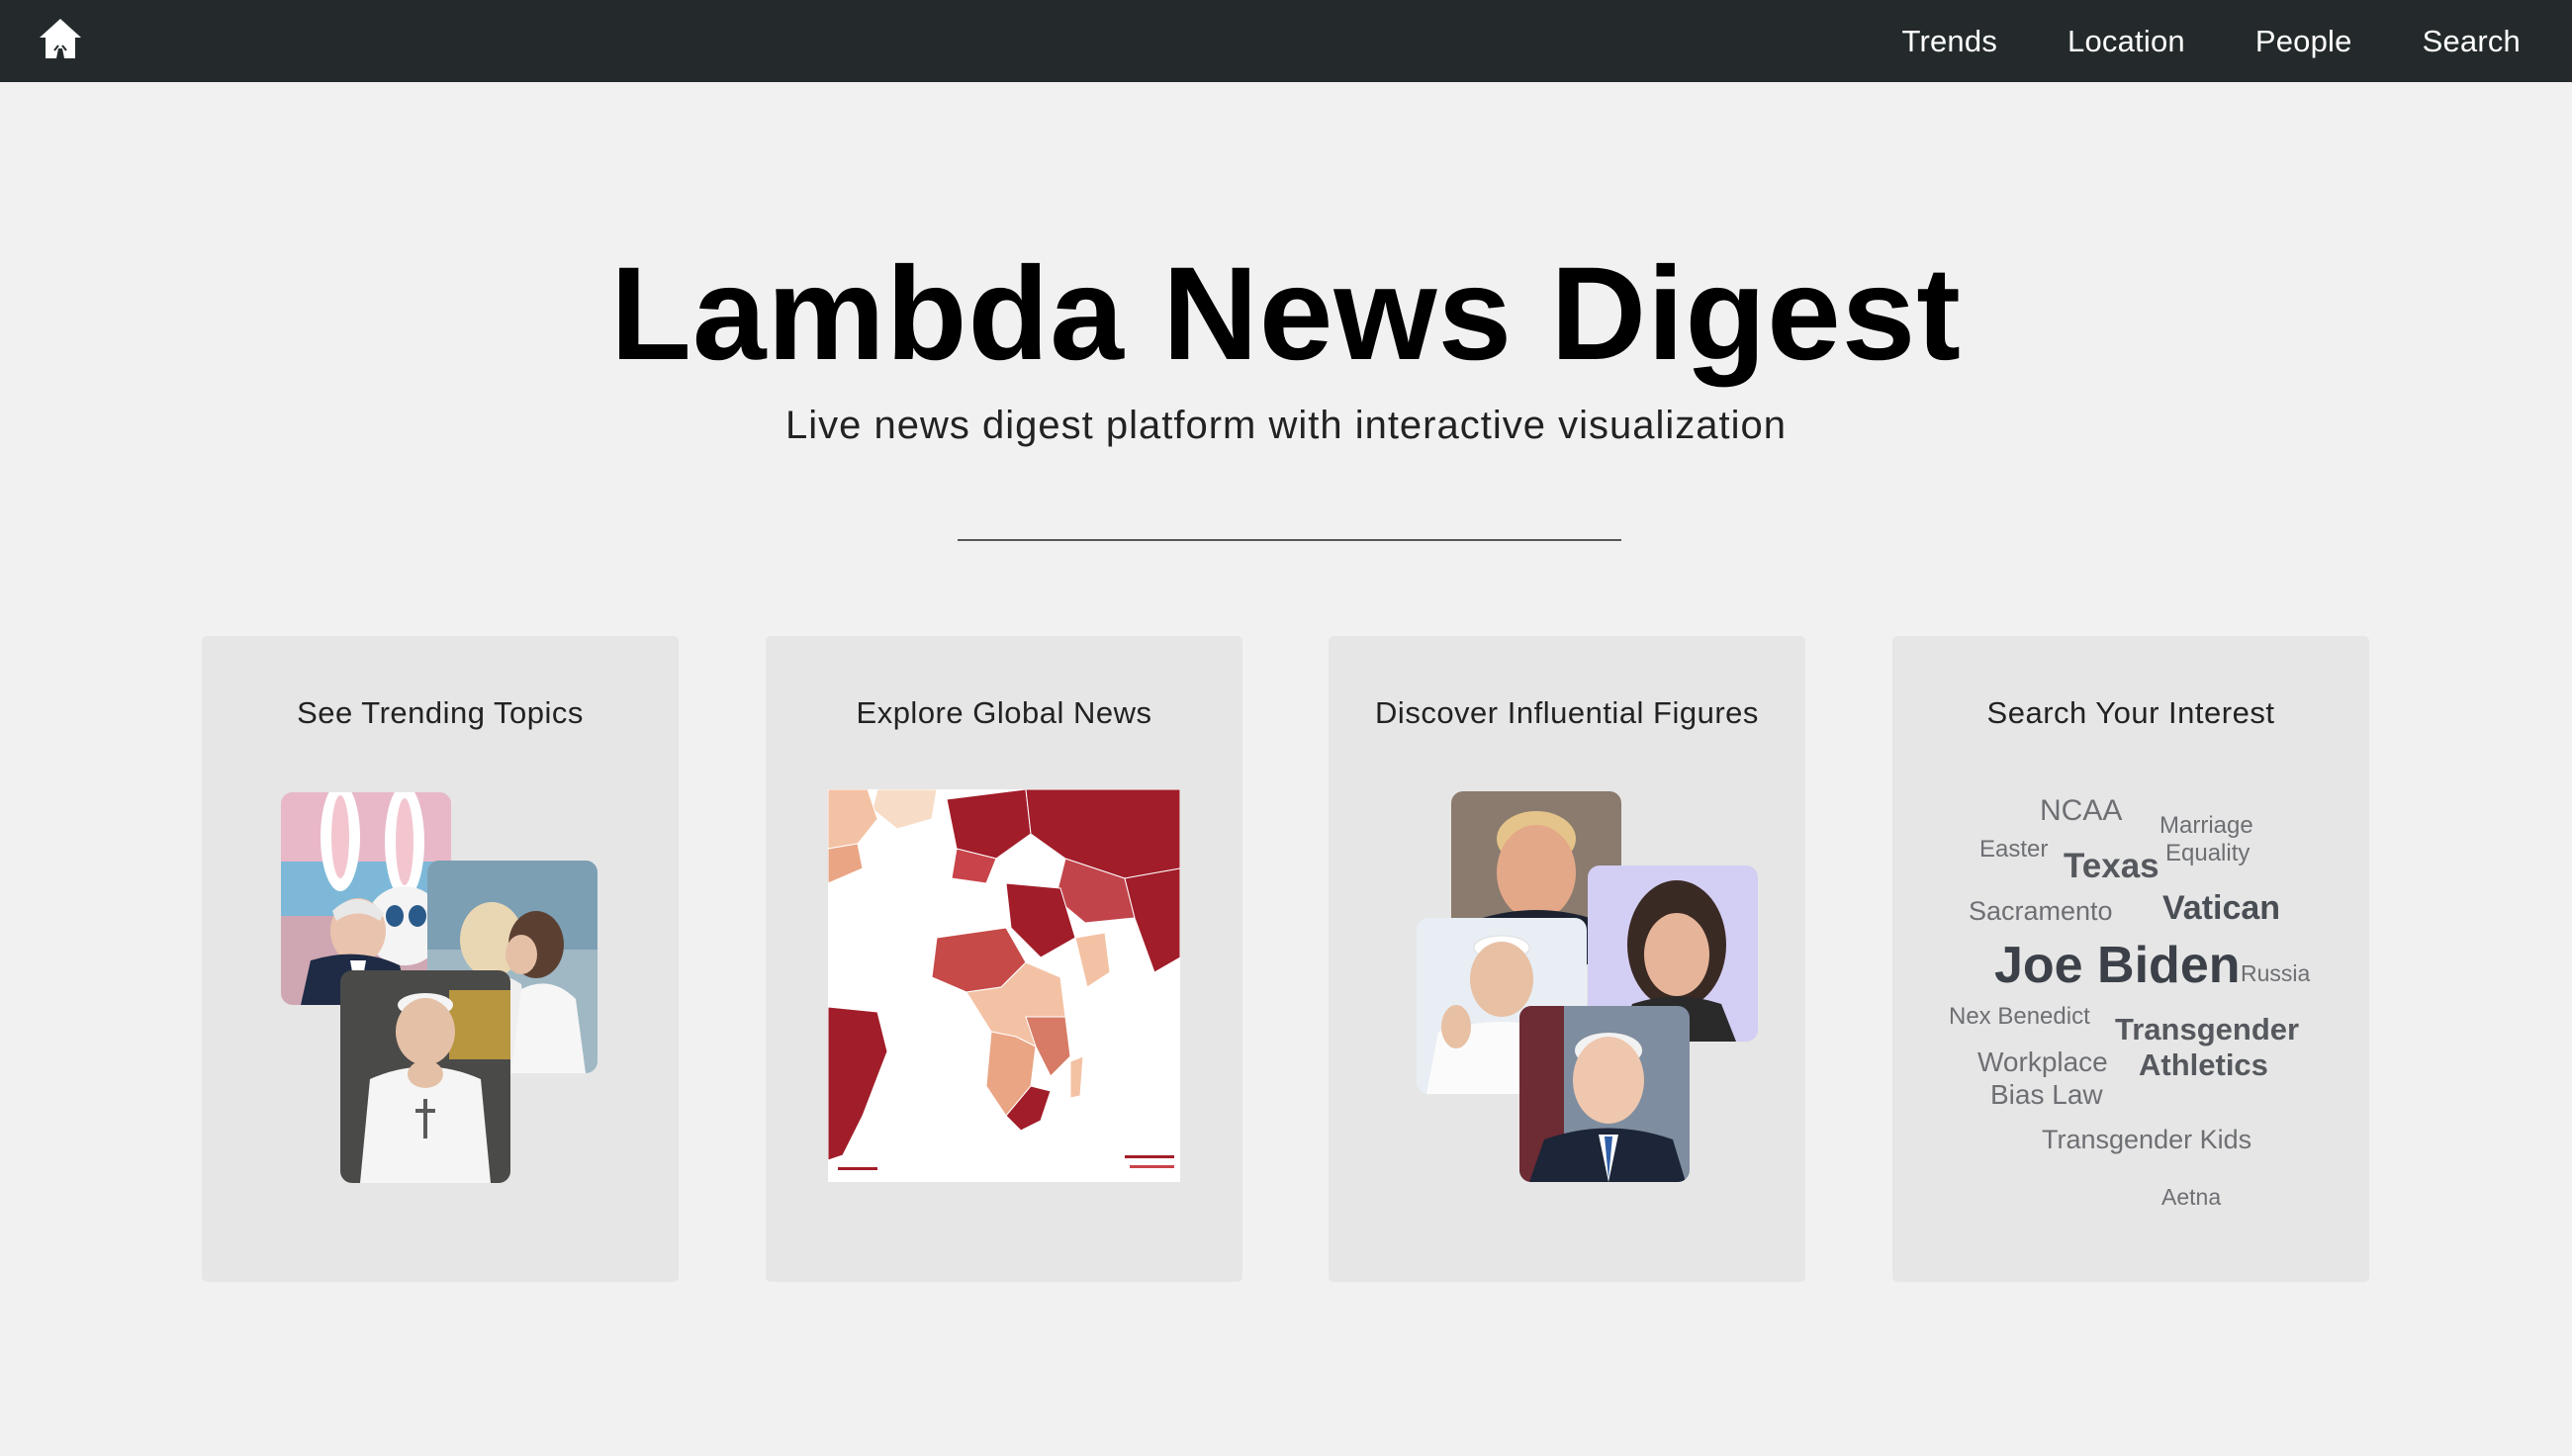 Image resolution: width=2572 pixels, height=1456 pixels. What do you see at coordinates (2046, 1095) in the screenshot?
I see `word: Bias Law` at bounding box center [2046, 1095].